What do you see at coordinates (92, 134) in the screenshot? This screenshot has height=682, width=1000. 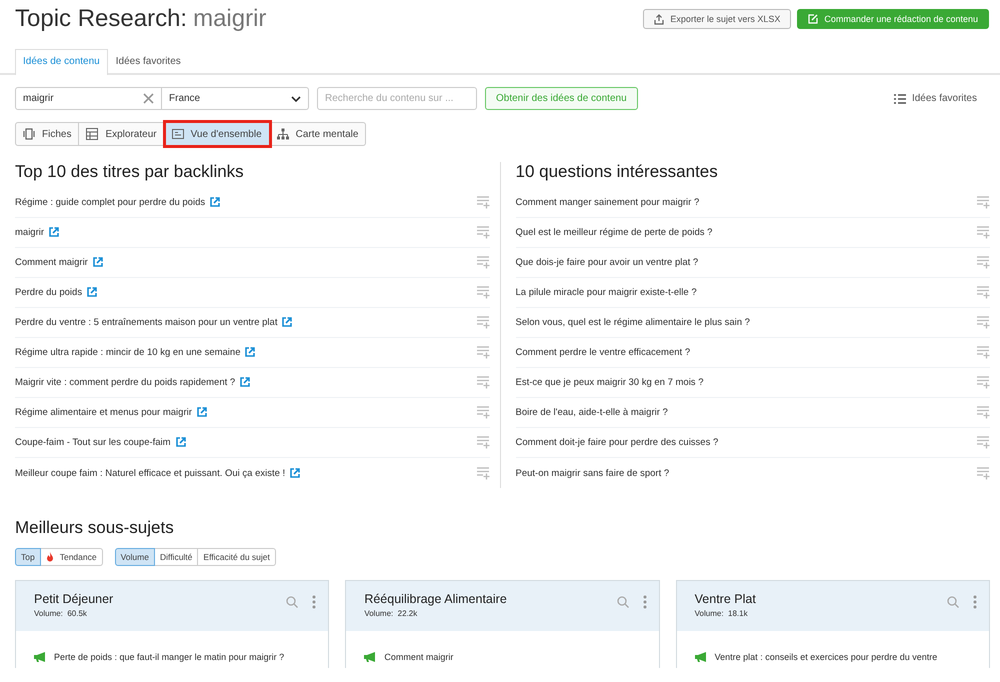 I see `table-icon` at bounding box center [92, 134].